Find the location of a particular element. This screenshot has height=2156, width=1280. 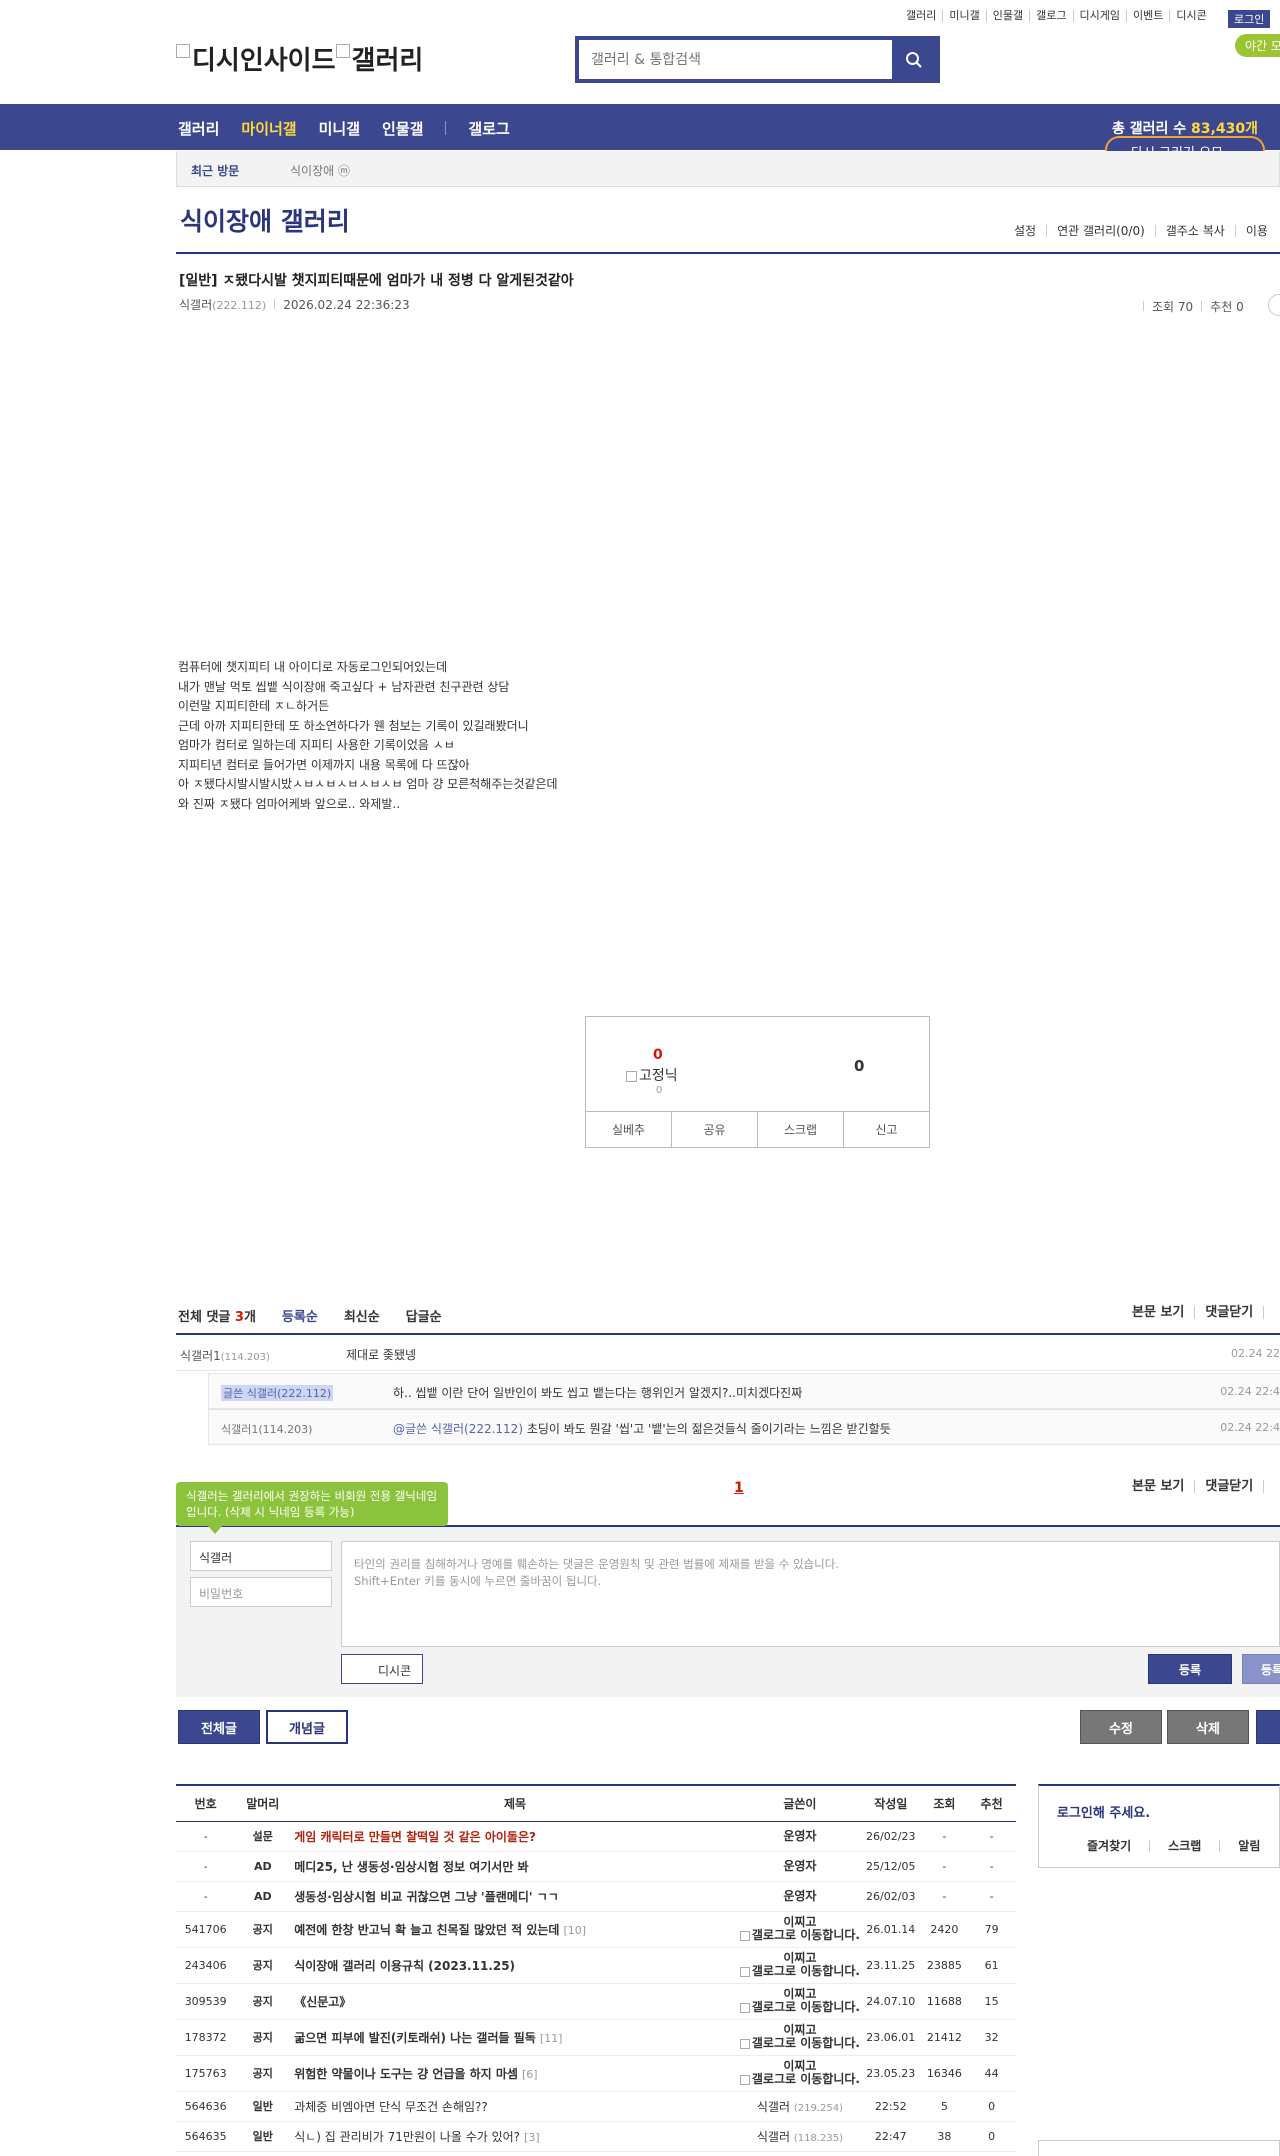

post-author: 식갤러 is located at coordinates (195, 305).